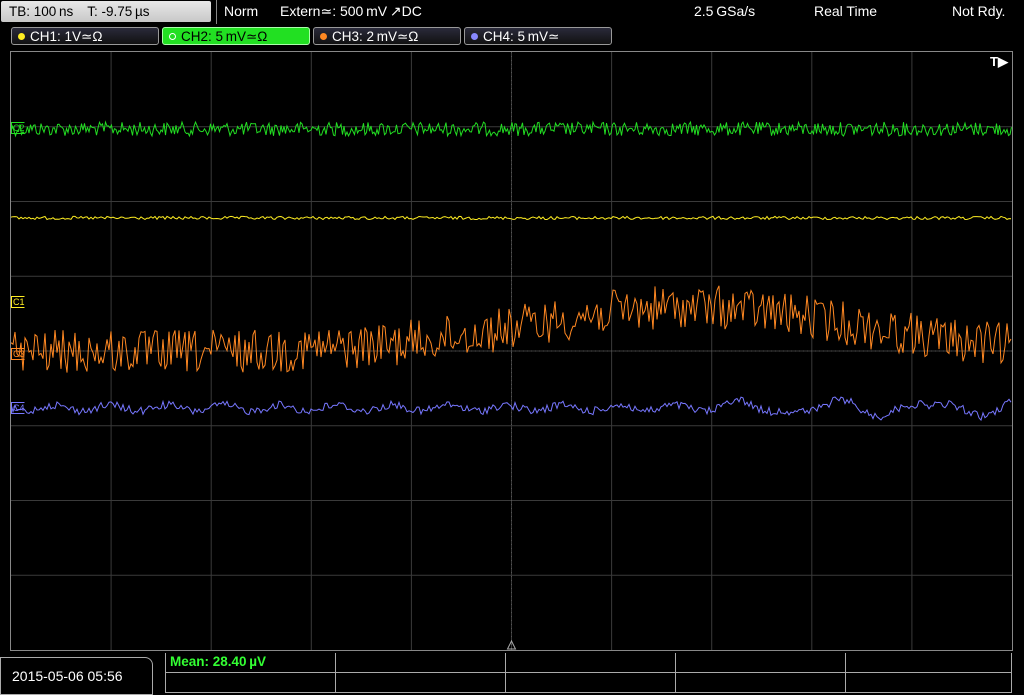 The height and width of the screenshot is (695, 1024). I want to click on date-time-value: 2015-05-06 05:56, so click(67, 676).